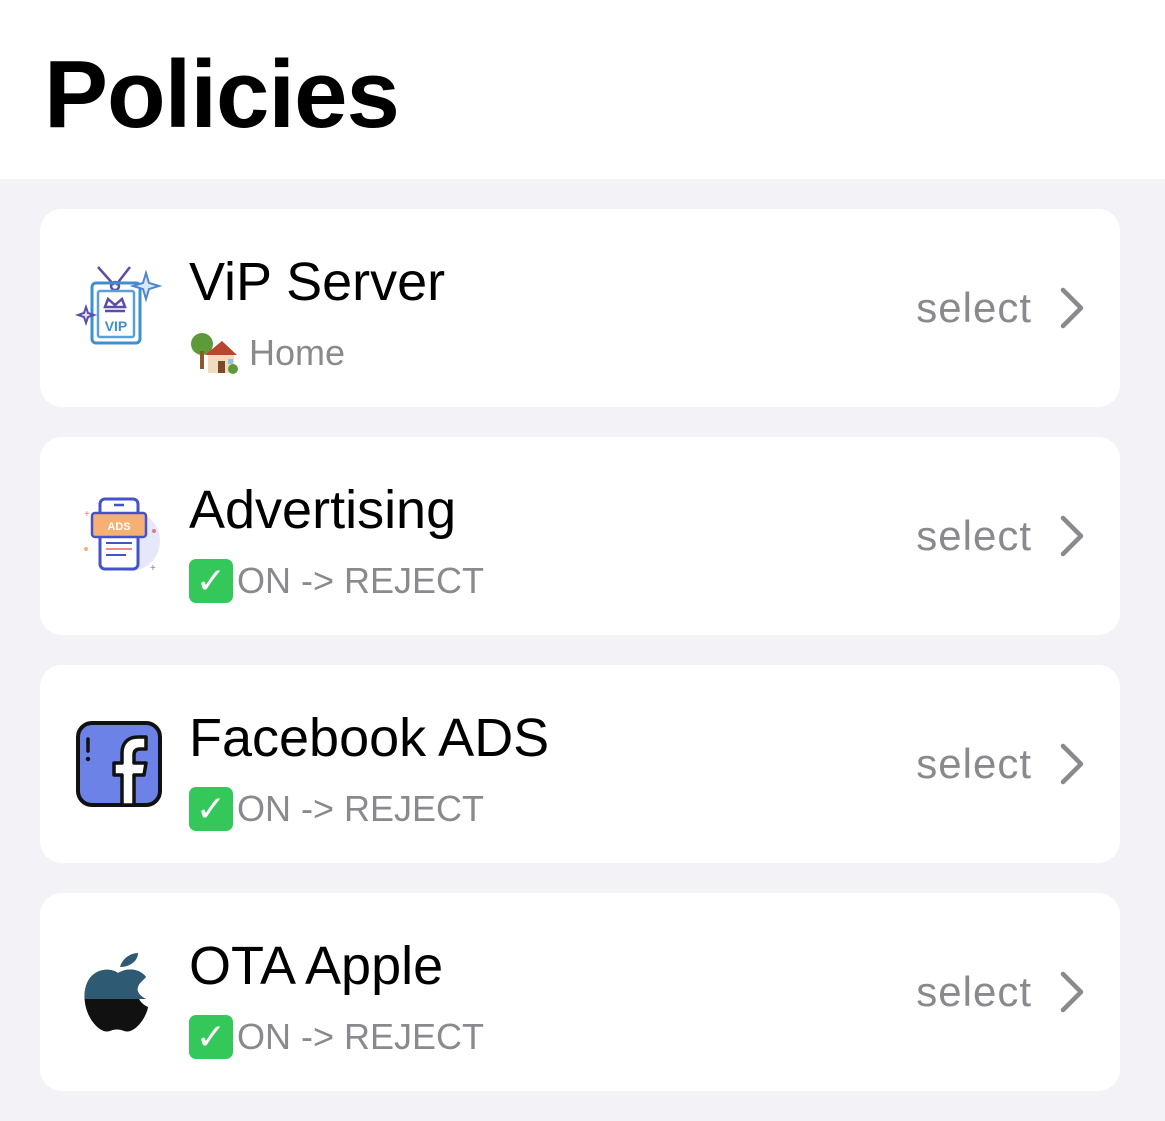 This screenshot has height=1121, width=1165. Describe the element at coordinates (369, 738) in the screenshot. I see `policy-name: Facebook ADS` at that location.